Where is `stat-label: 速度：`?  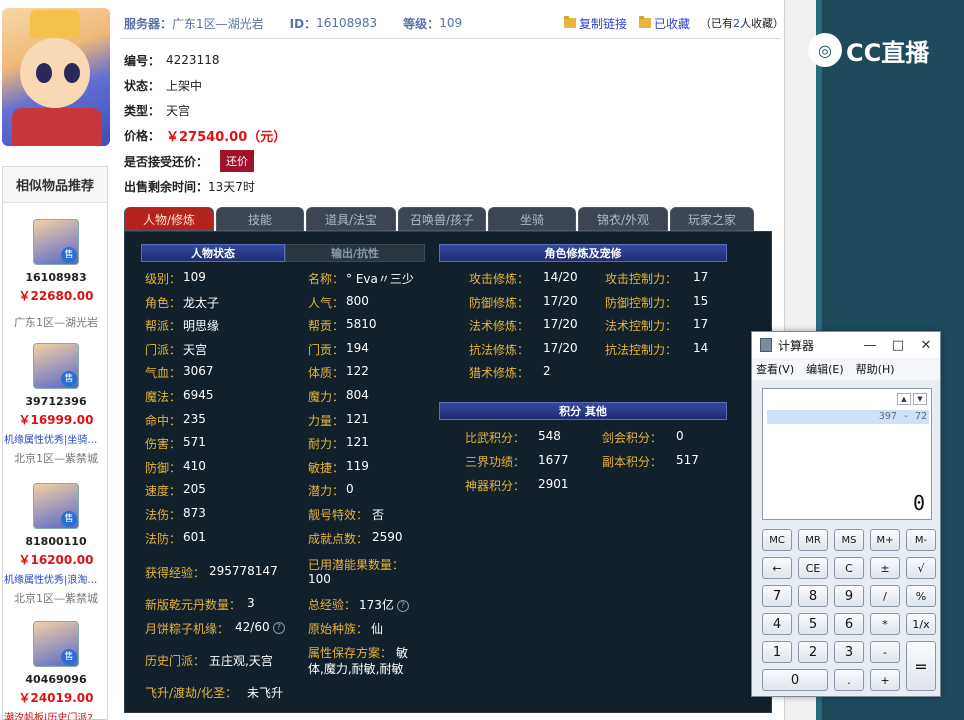 stat-label: 速度： is located at coordinates (163, 491).